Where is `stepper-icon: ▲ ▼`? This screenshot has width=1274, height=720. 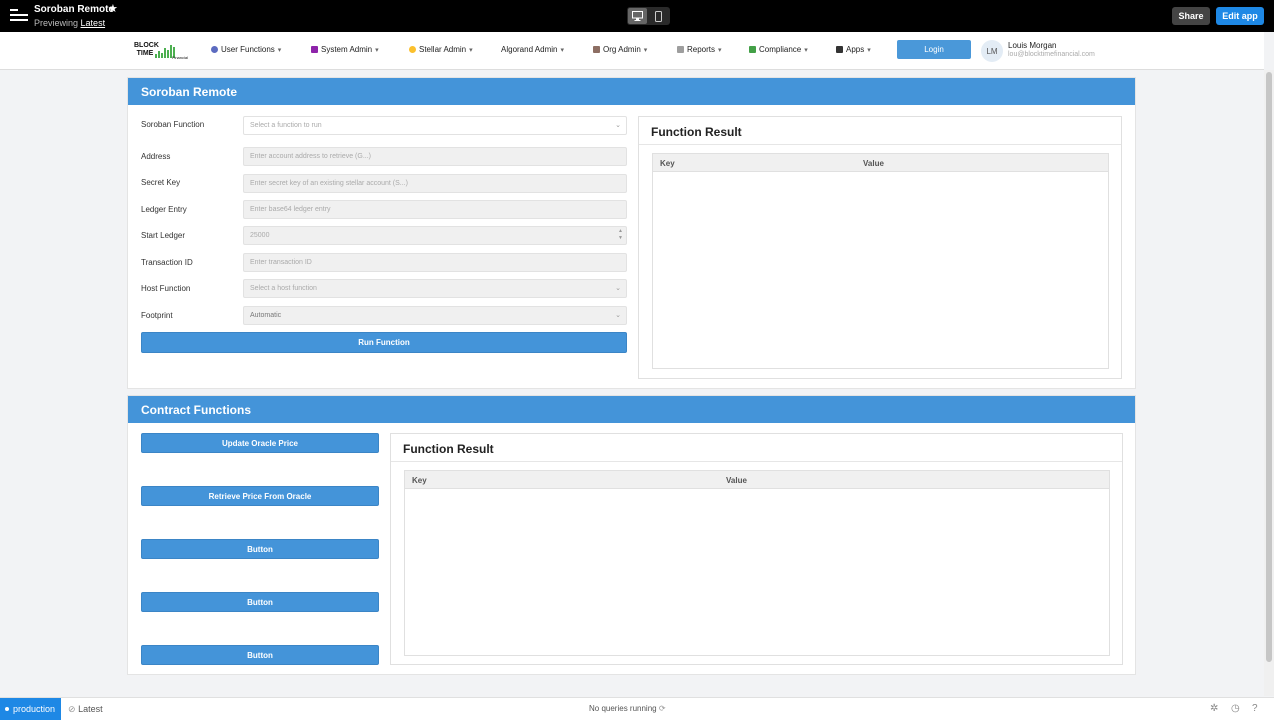 stepper-icon: ▲ ▼ is located at coordinates (620, 235).